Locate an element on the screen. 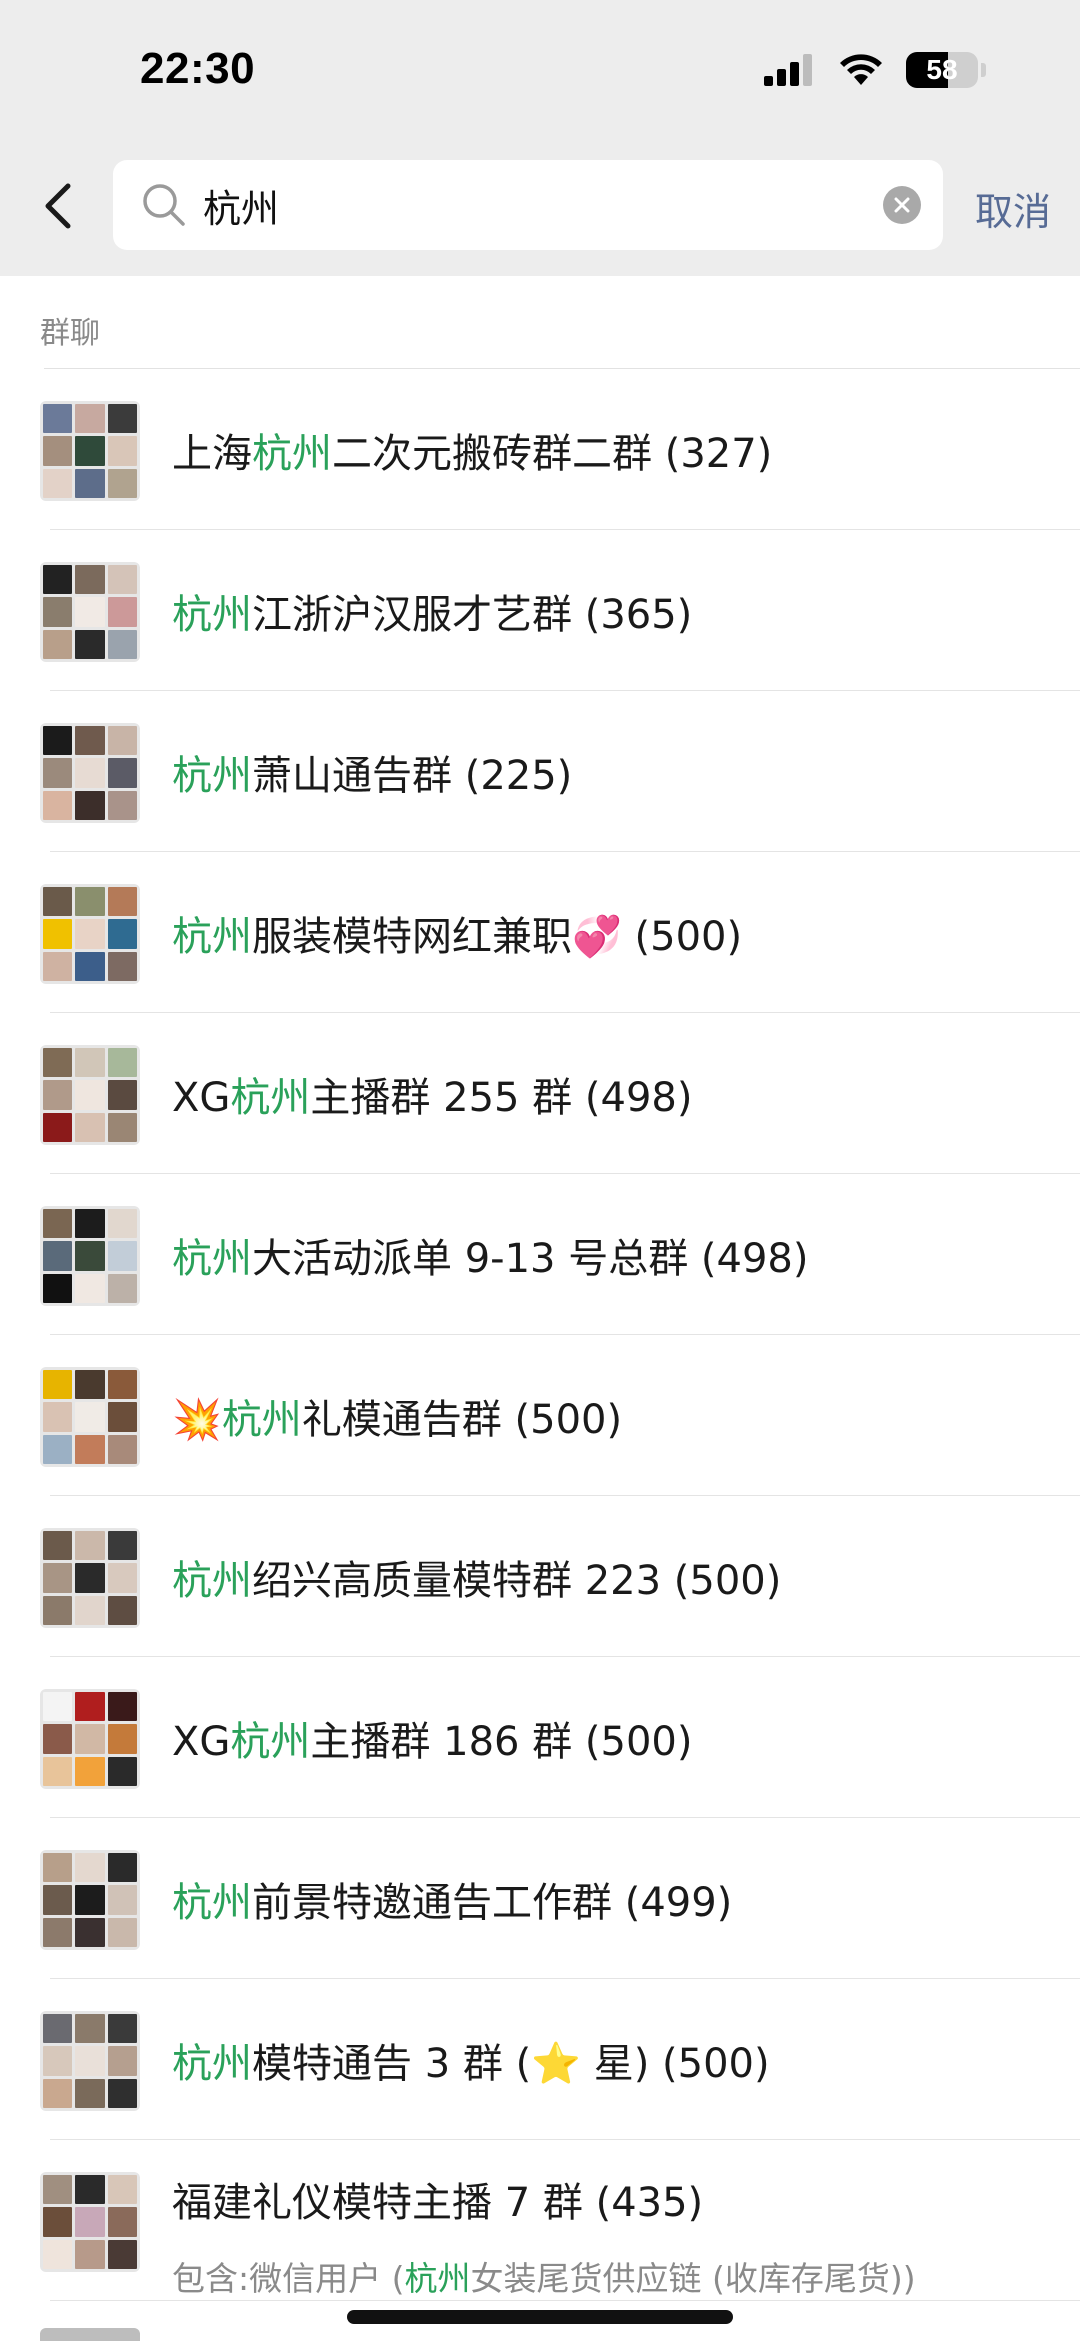  group-result-row: XG杭州主播群 186 群 (500) is located at coordinates (540, 1737).